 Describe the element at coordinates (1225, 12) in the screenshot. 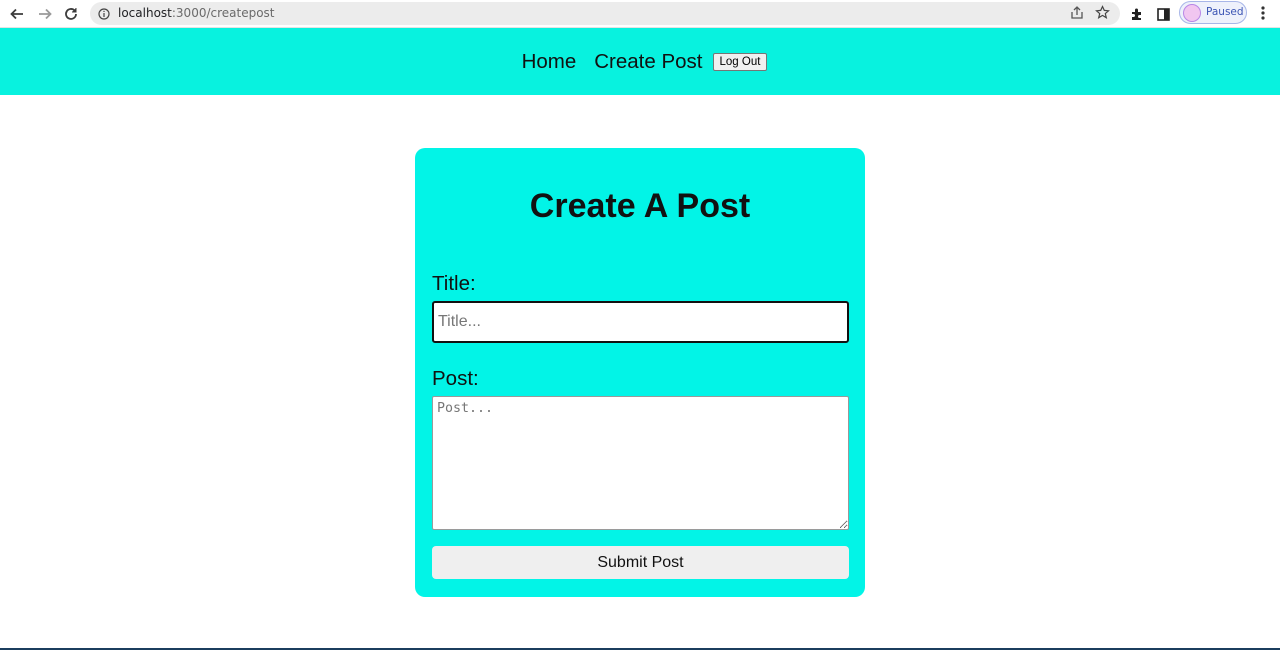

I see `profile-status: Paused` at that location.